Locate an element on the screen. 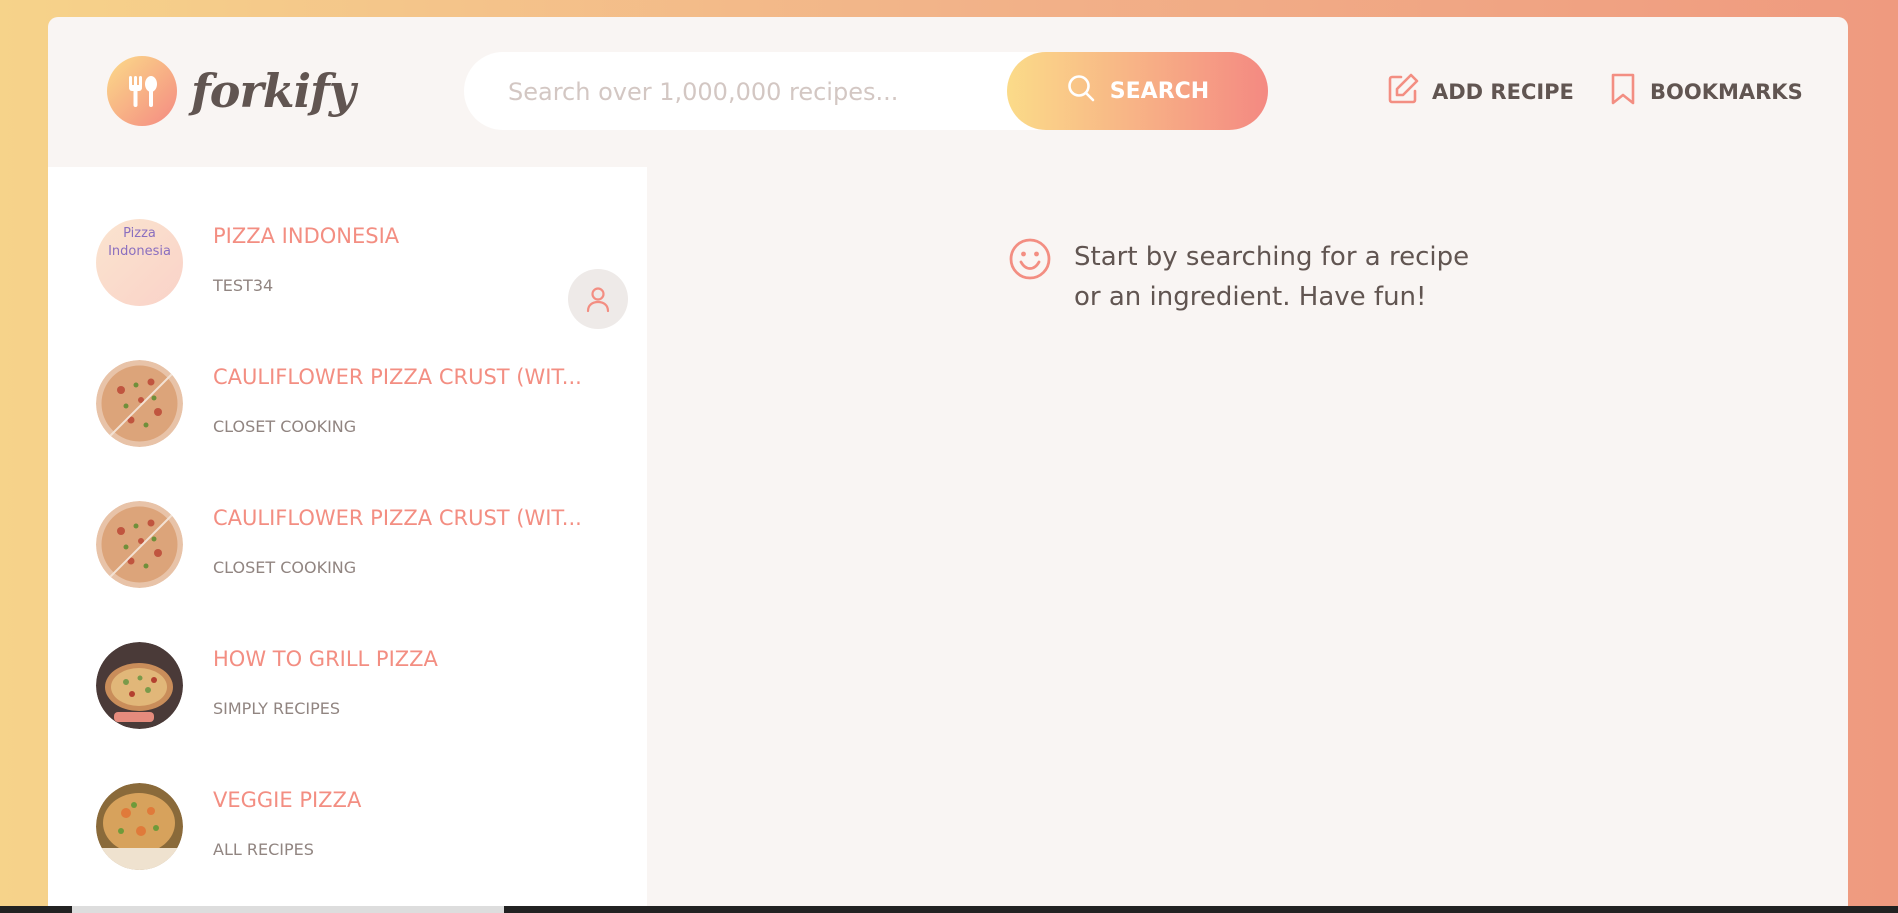  edit-icon is located at coordinates (1403, 91).